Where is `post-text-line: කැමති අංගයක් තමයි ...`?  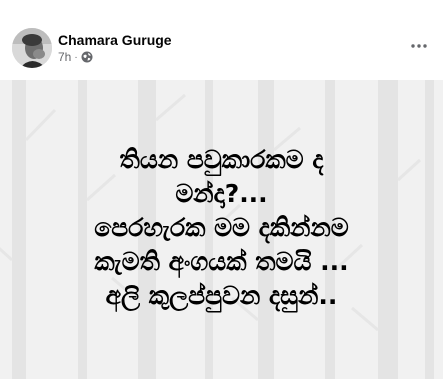 post-text-line: කැමති අංගයක් තමයි ... is located at coordinates (221, 261).